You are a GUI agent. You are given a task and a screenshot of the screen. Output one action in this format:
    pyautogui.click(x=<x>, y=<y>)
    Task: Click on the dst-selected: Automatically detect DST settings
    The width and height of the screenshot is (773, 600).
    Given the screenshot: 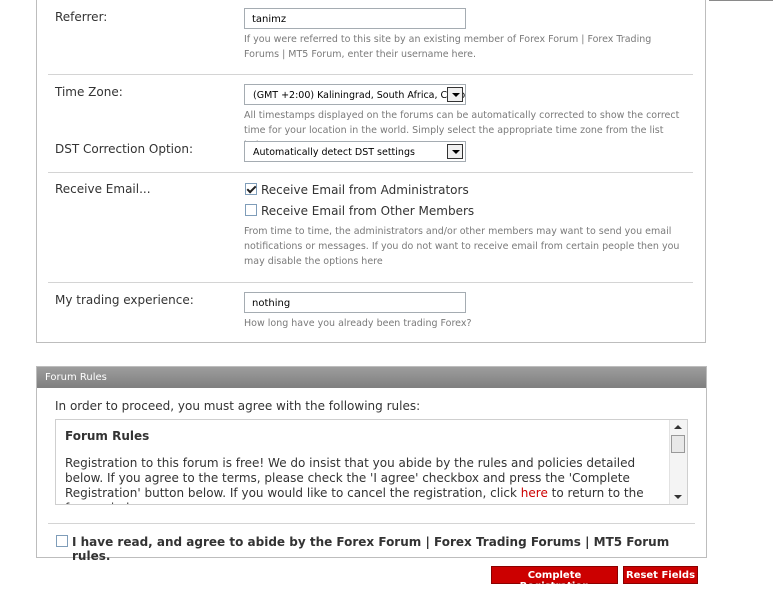 What is the action you would take?
    pyautogui.click(x=334, y=152)
    